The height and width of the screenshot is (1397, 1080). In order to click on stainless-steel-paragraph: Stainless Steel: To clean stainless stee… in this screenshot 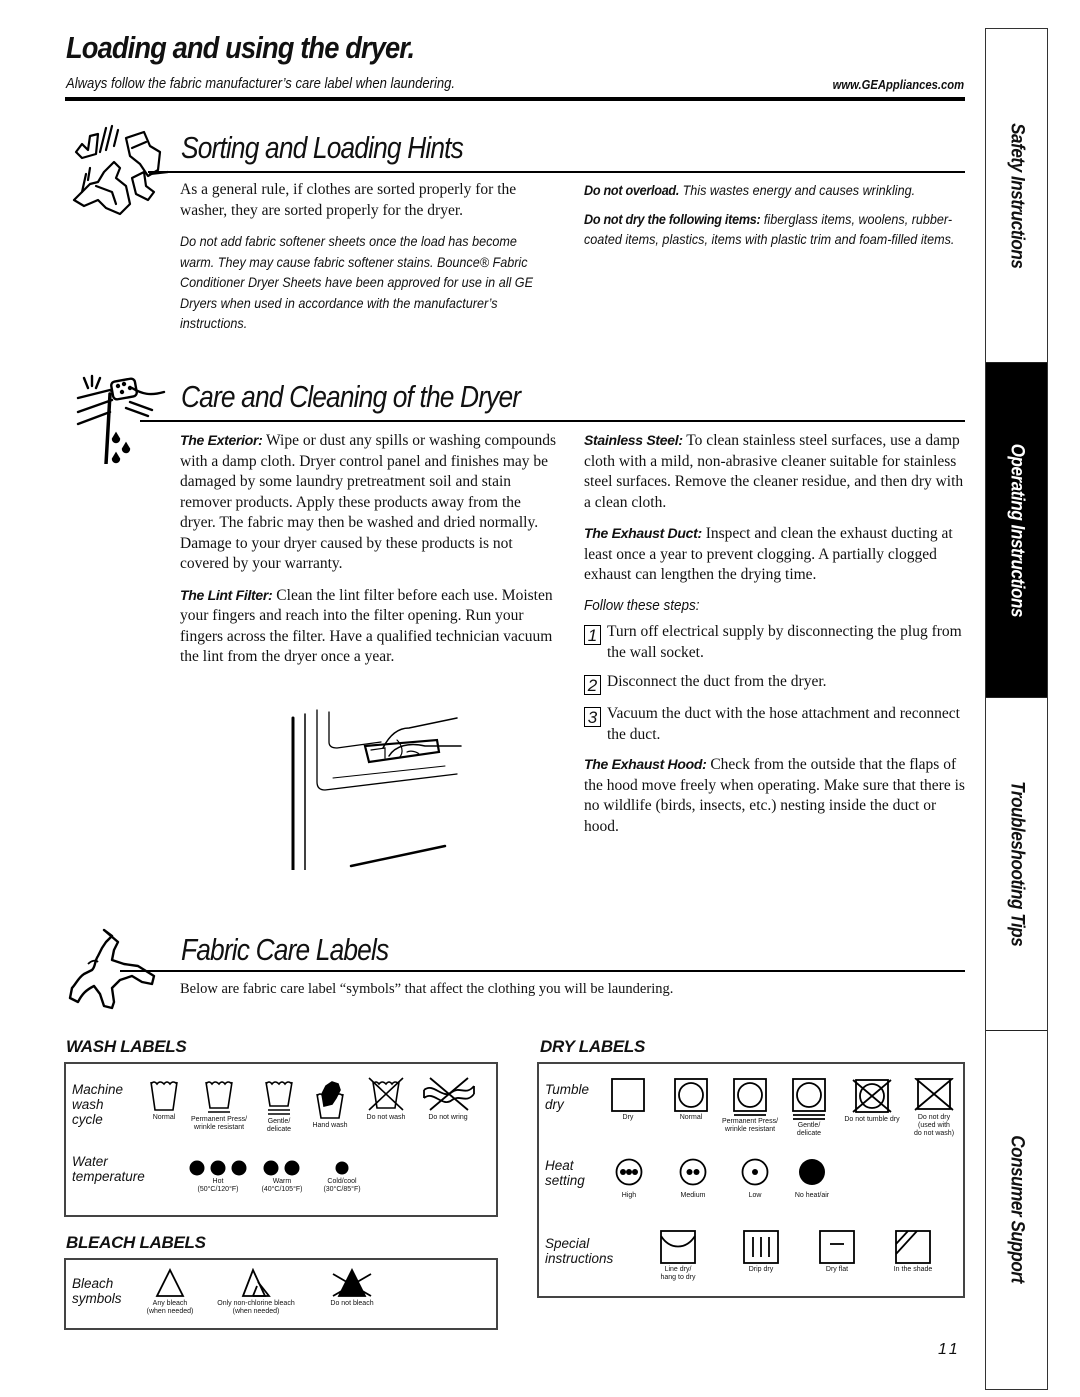, I will do `click(776, 471)`.